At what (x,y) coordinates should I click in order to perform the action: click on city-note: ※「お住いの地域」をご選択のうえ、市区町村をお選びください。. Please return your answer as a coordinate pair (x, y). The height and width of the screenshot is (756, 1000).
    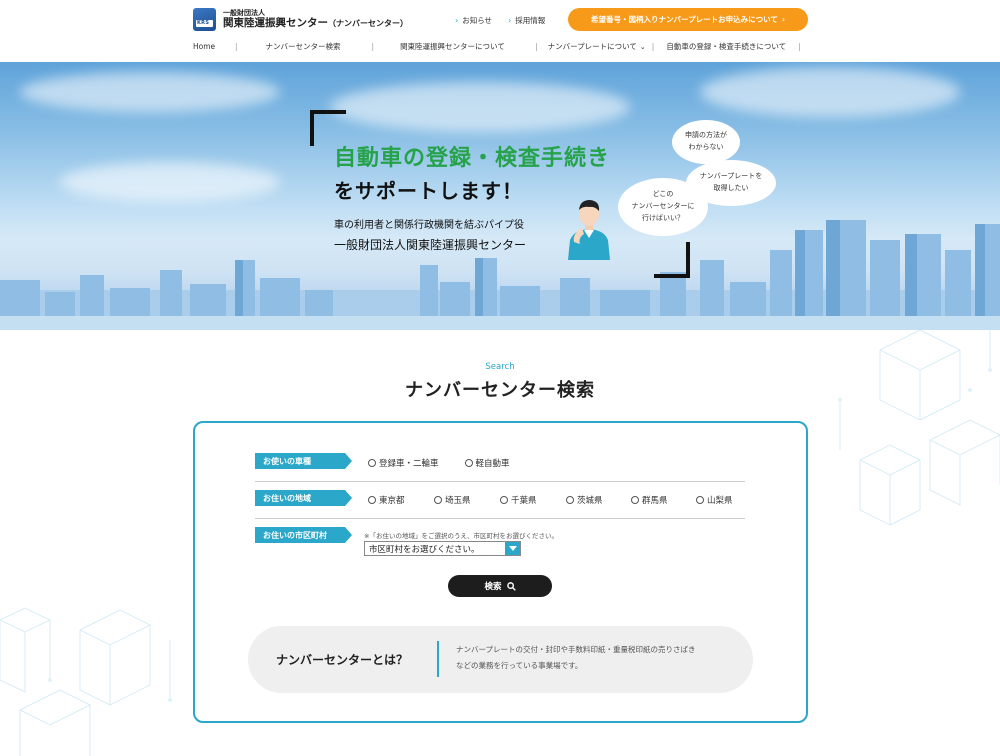
    Looking at the image, I should click on (461, 536).